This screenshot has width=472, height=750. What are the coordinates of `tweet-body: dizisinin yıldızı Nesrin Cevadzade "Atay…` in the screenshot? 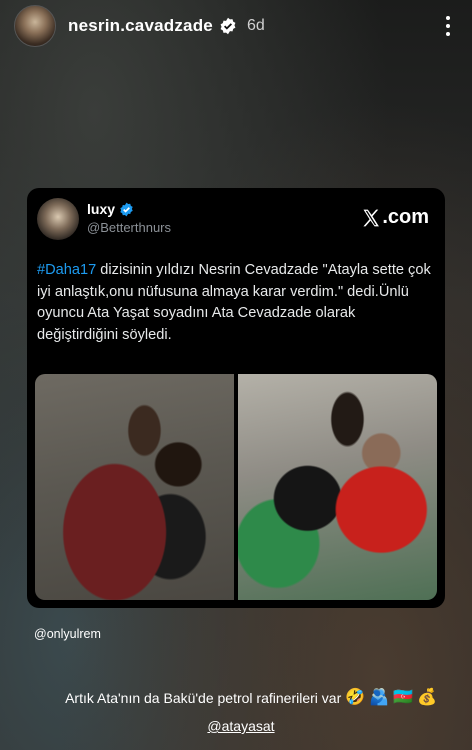 It's located at (234, 302).